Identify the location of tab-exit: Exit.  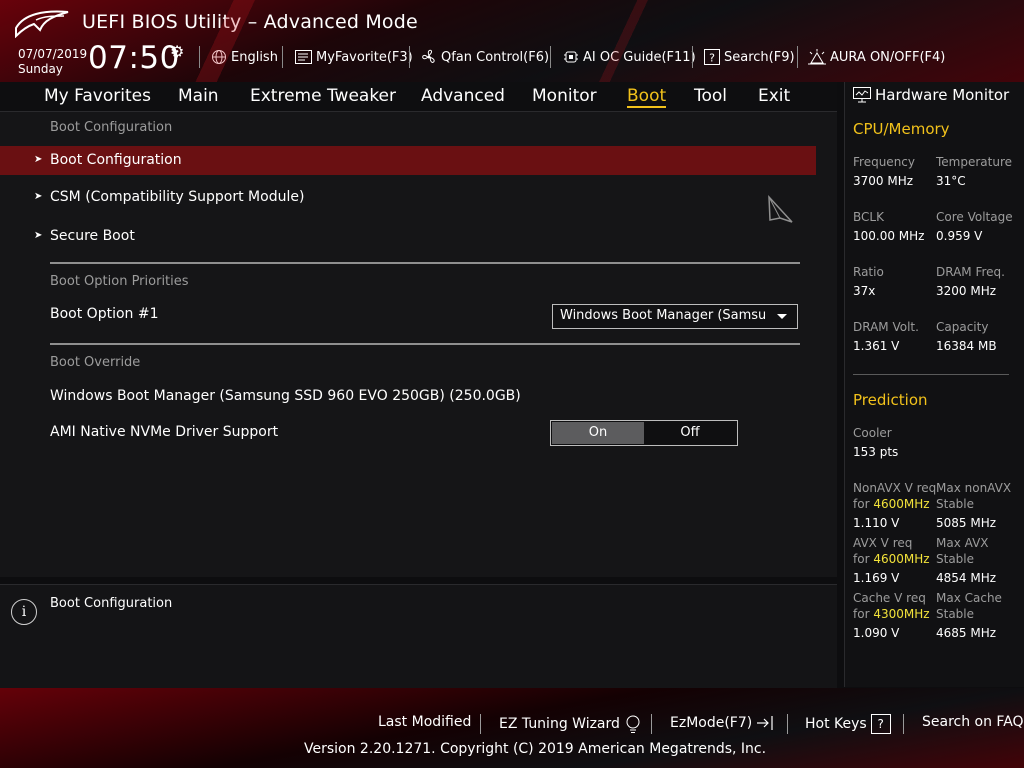
(774, 96).